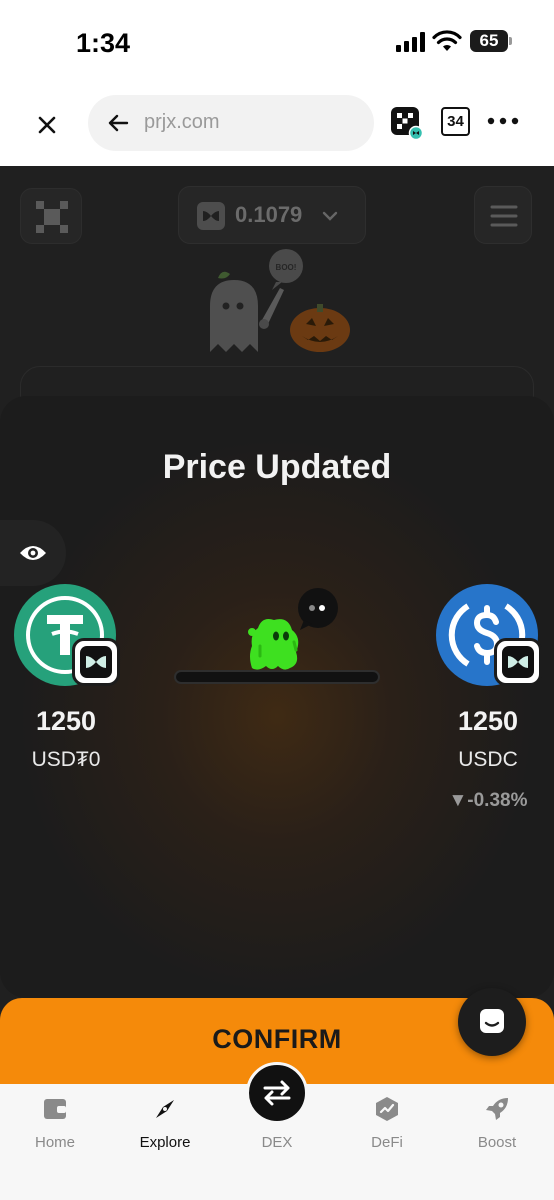 The height and width of the screenshot is (1200, 554). Describe the element at coordinates (66, 759) in the screenshot. I see `from-token-symbol: USD₮0` at that location.